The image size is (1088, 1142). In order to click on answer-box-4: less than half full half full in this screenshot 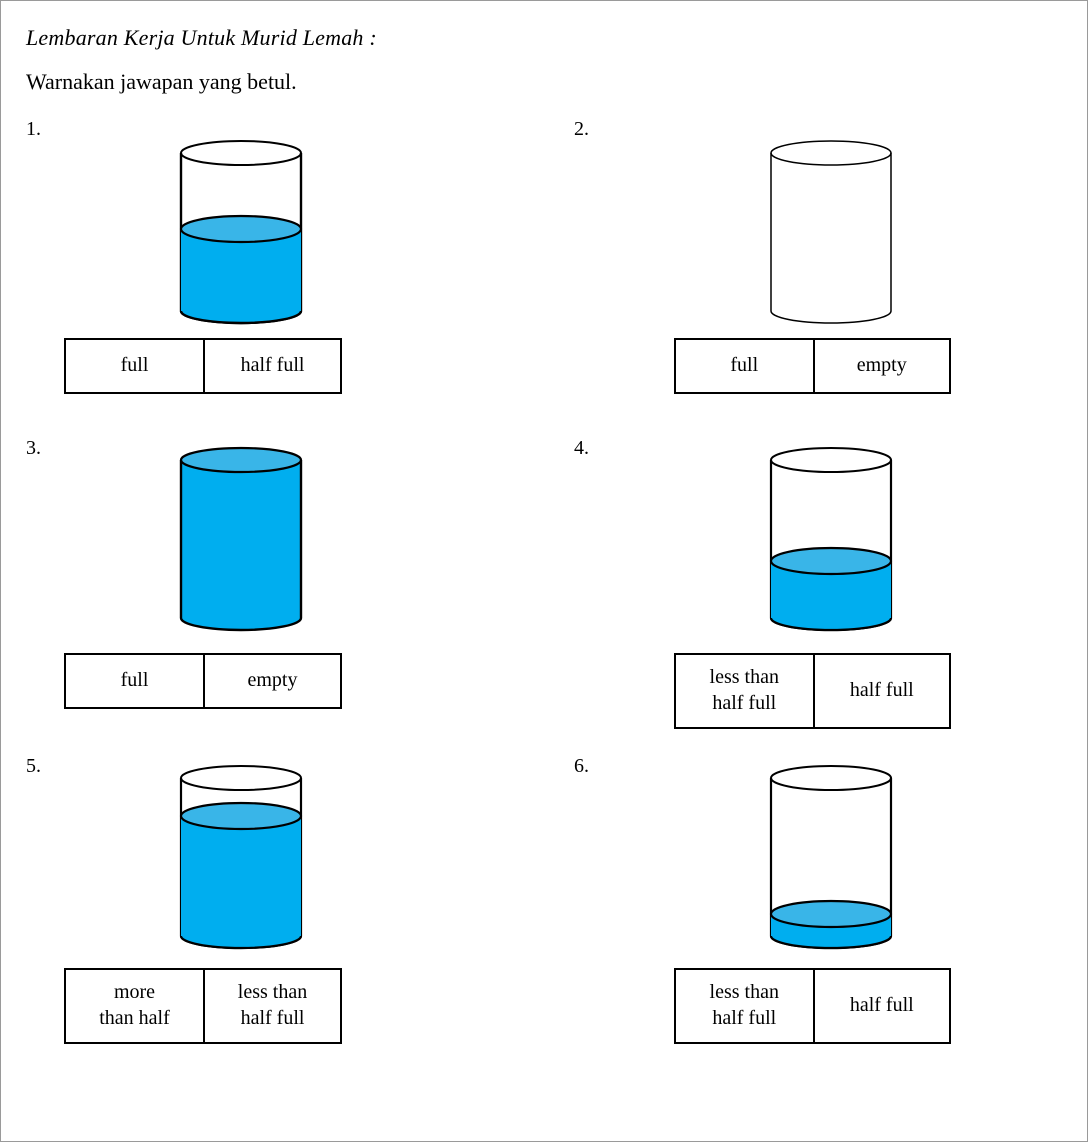, I will do `click(812, 691)`.